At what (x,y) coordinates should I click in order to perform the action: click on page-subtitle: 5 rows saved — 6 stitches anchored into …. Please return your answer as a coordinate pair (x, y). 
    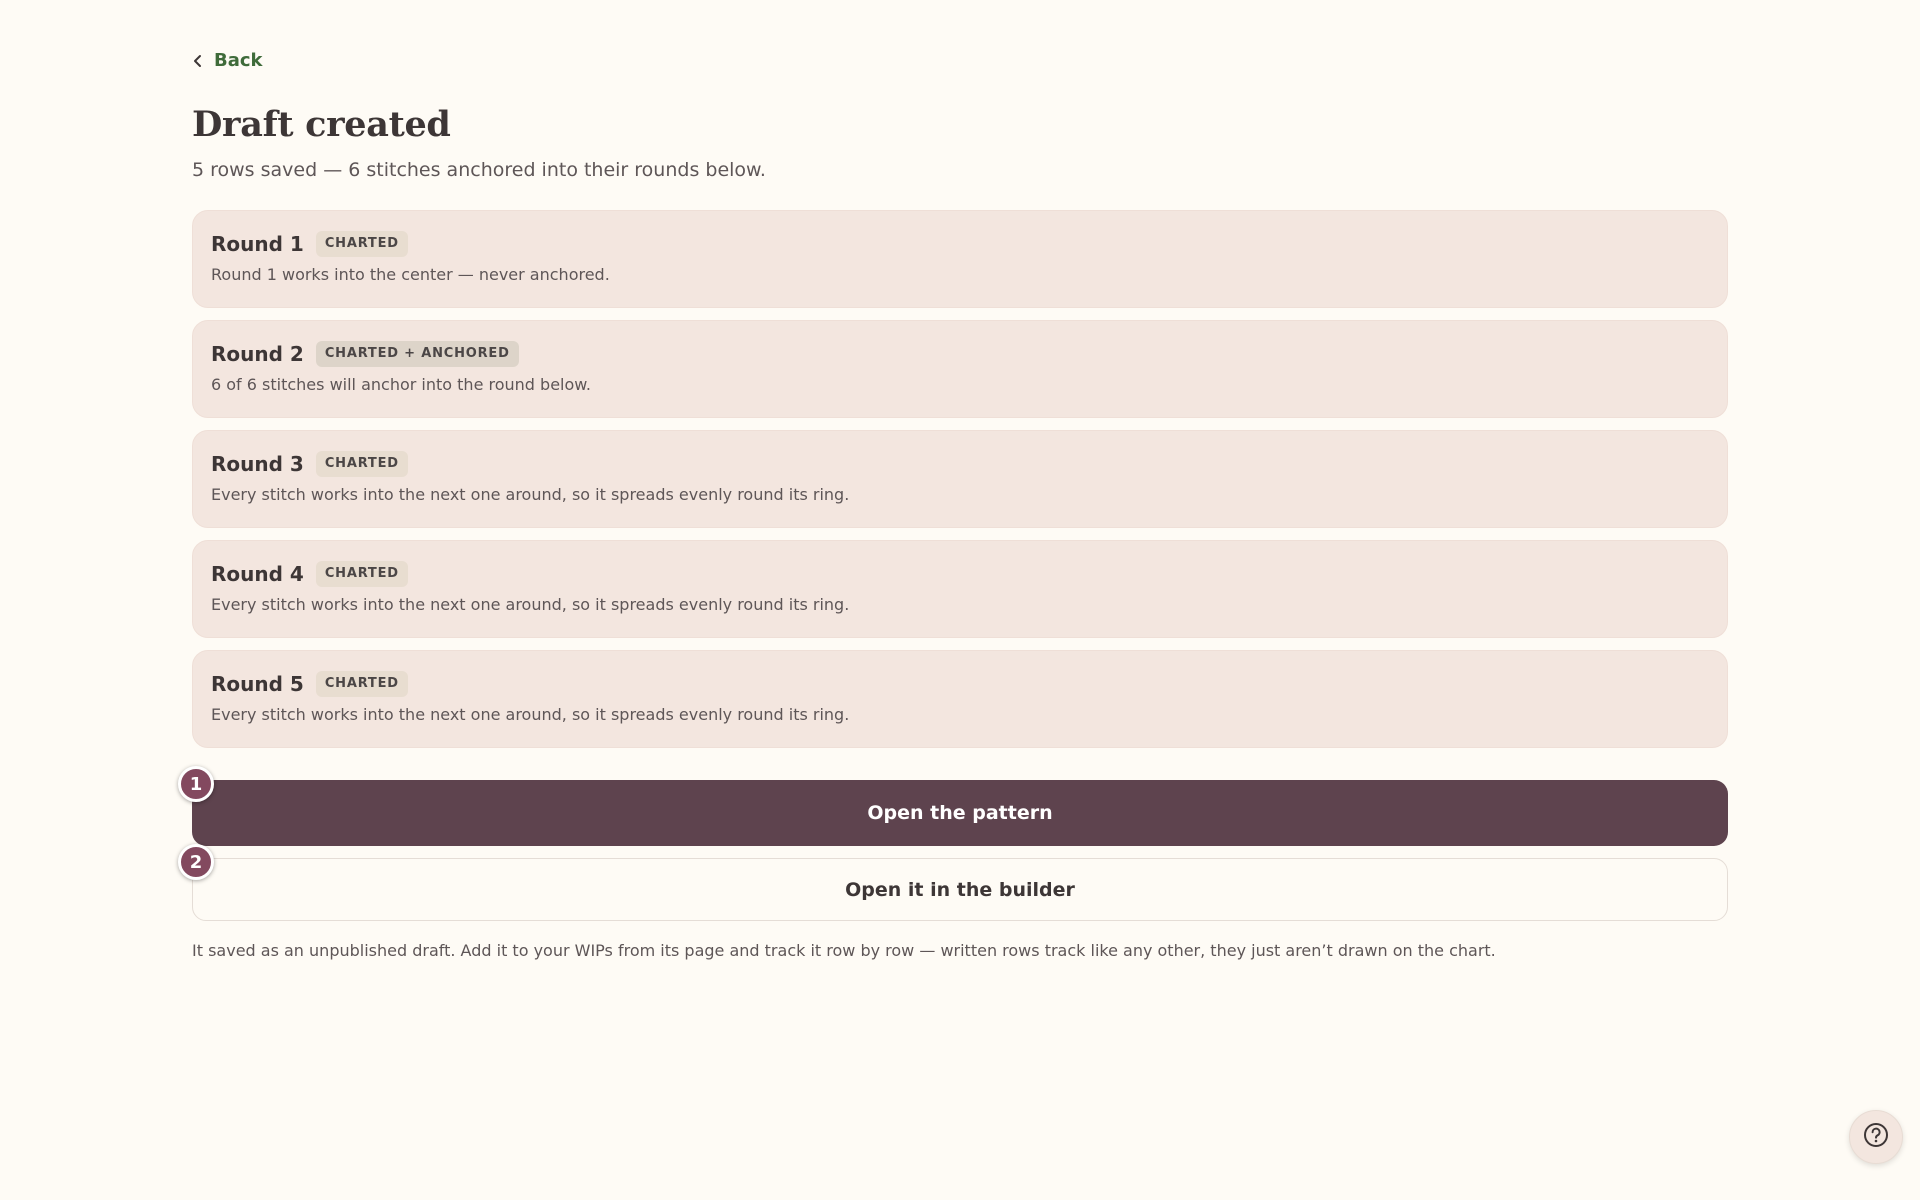
    Looking at the image, I should click on (479, 170).